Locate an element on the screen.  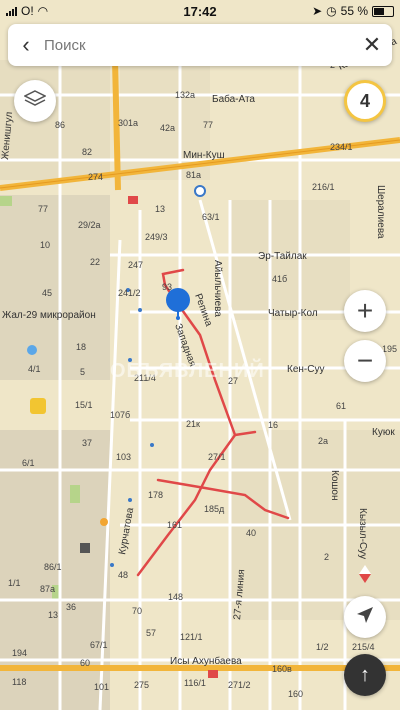
house-number: 215/4 is located at coordinates (363, 647).